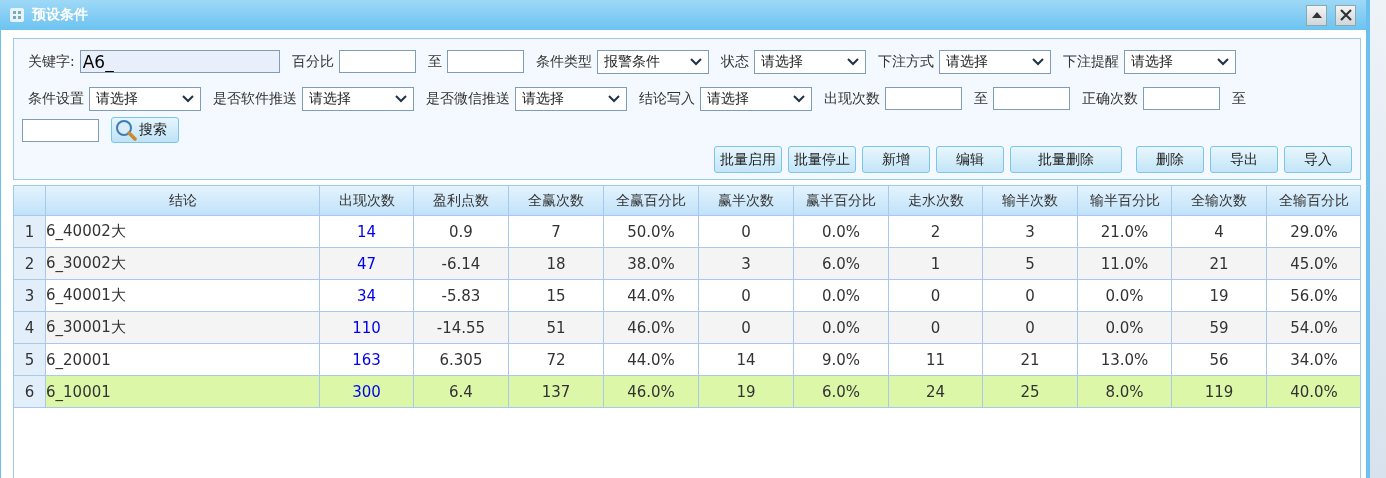 Image resolution: width=1386 pixels, height=478 pixels. Describe the element at coordinates (651, 392) in the screenshot. I see `table-cell: 46.0%` at that location.